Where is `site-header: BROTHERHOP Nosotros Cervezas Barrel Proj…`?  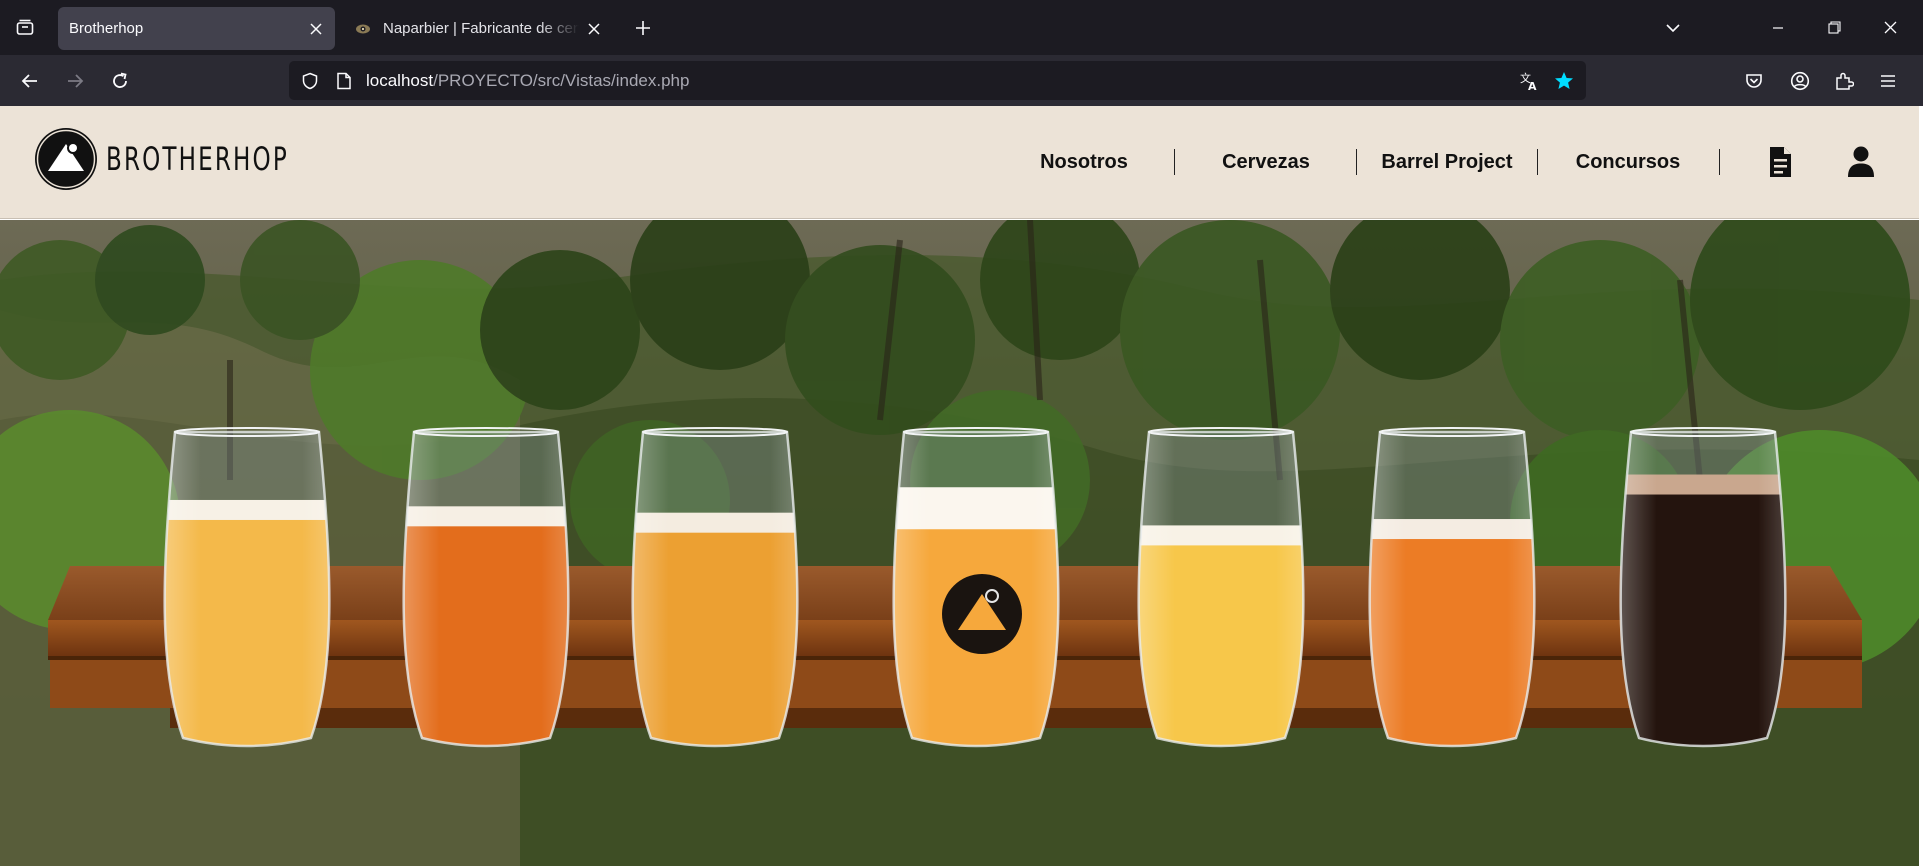 site-header: BROTHERHOP Nosotros Cervezas Barrel Proj… is located at coordinates (959, 162).